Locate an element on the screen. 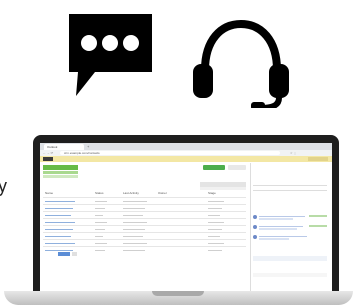 The width and height of the screenshot is (357, 308). table-header-cell: Stage is located at coordinates (212, 193).